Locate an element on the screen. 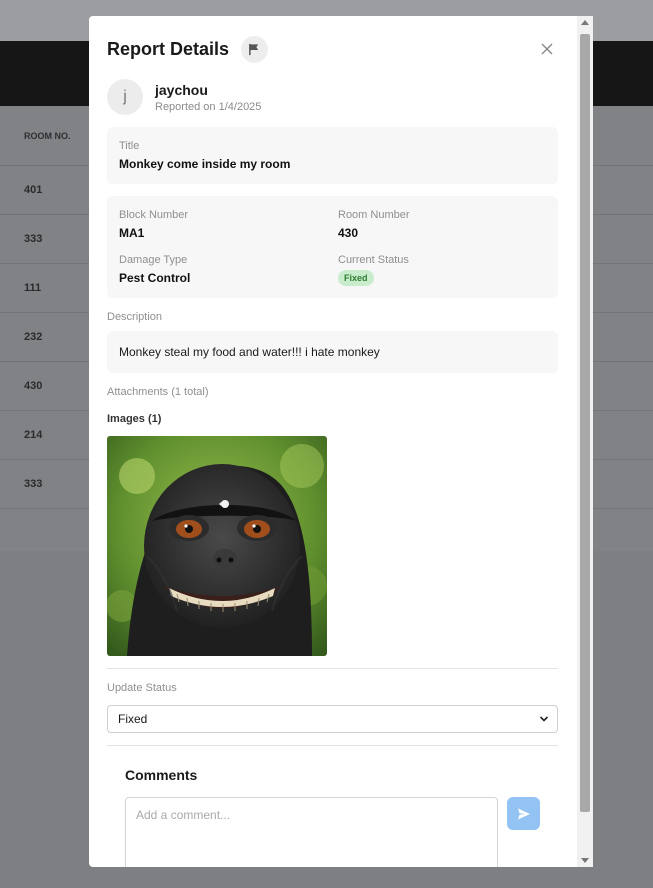 The height and width of the screenshot is (888, 653). update-status-select: Fixed is located at coordinates (332, 719).